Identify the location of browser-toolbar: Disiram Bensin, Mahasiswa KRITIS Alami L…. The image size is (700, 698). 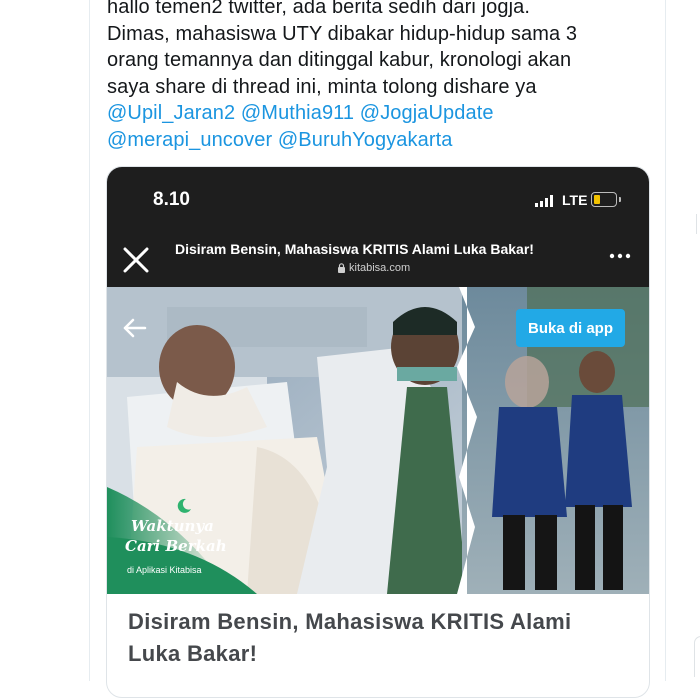
(378, 259).